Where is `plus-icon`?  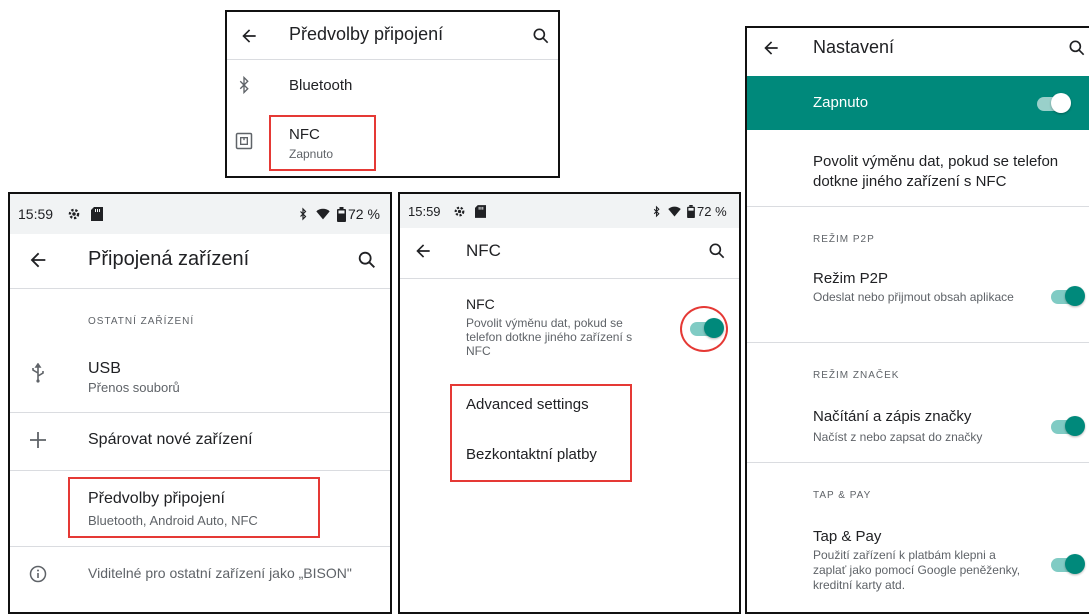 plus-icon is located at coordinates (38, 440).